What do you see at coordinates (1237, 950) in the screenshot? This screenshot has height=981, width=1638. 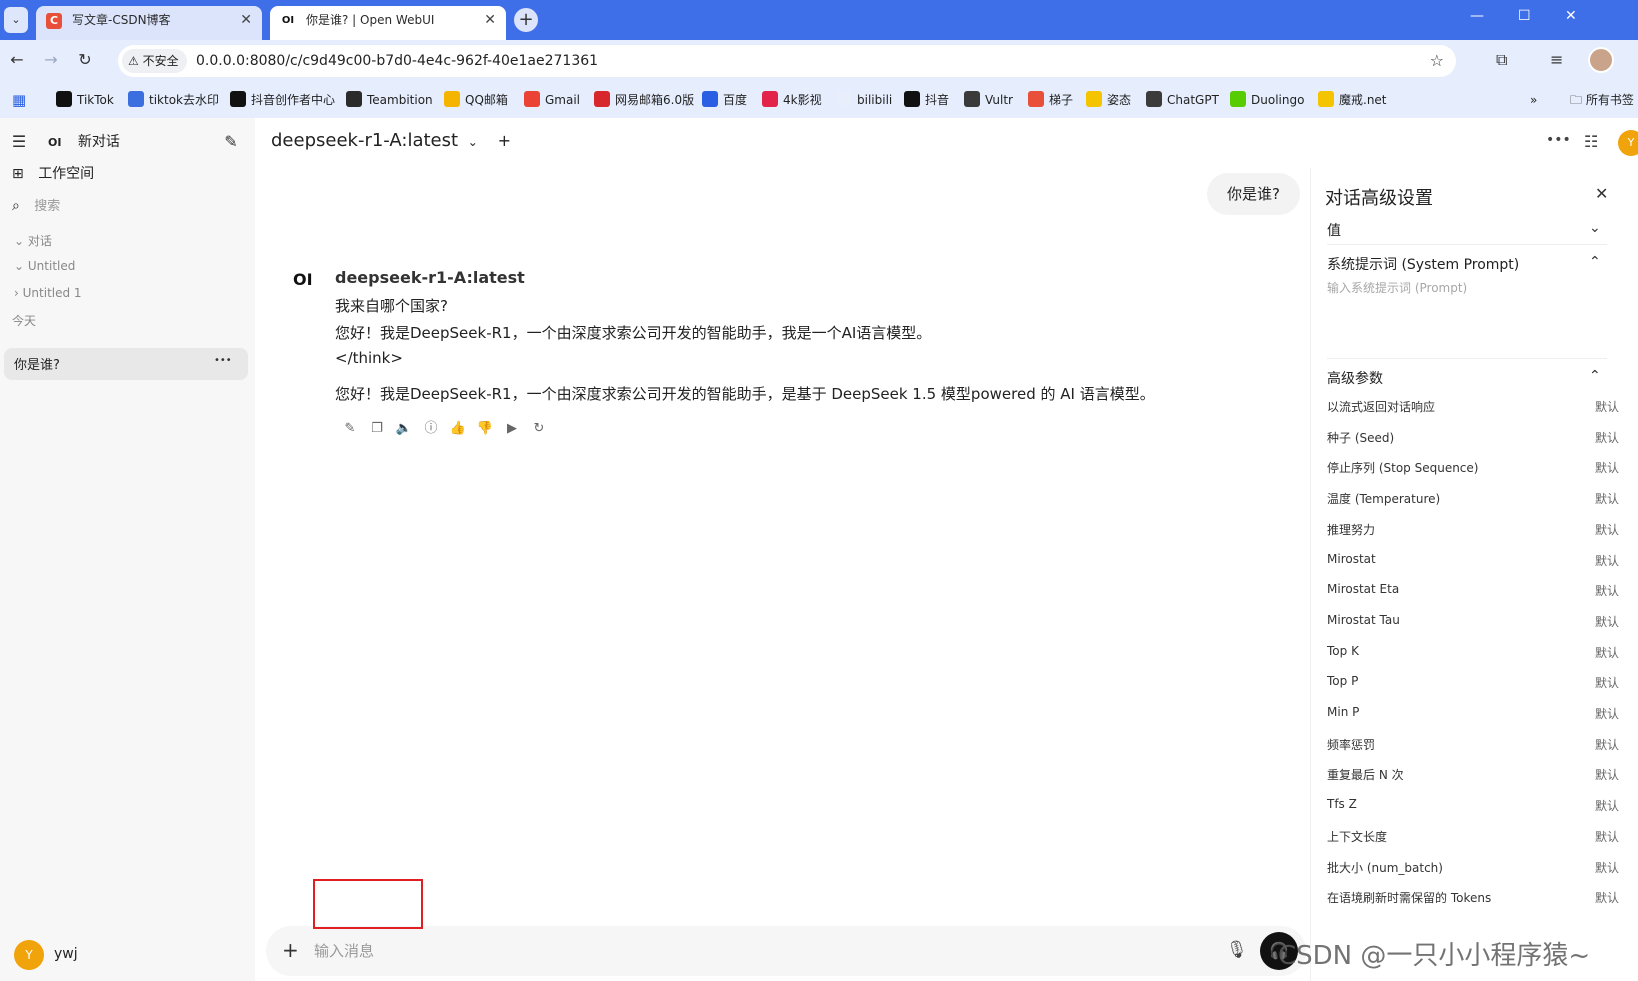 I see `microphone-icon: 🎙` at bounding box center [1237, 950].